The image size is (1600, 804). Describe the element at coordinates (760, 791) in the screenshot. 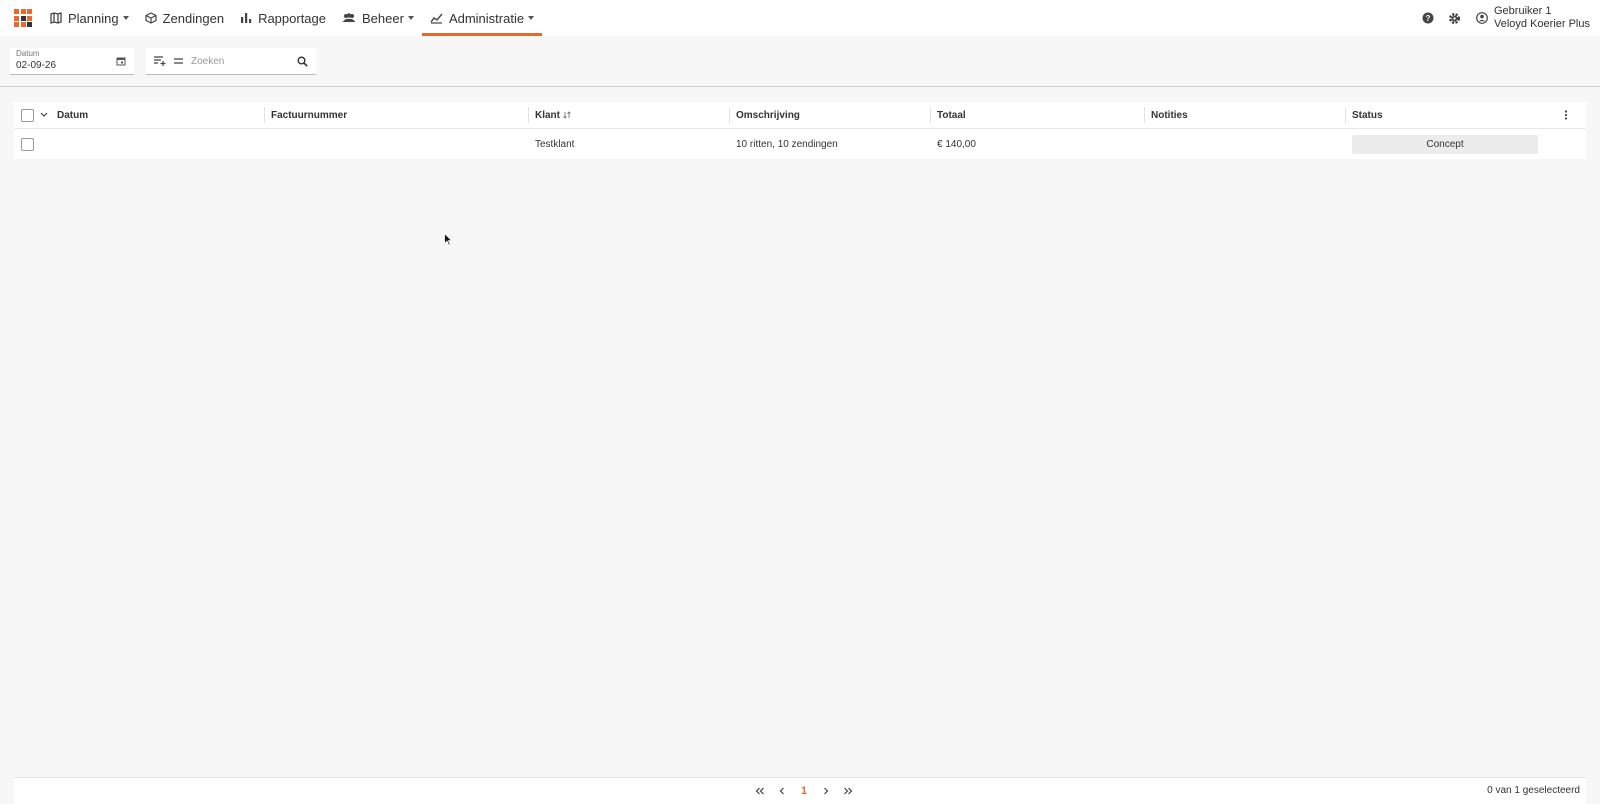

I see `first-page-icon` at that location.